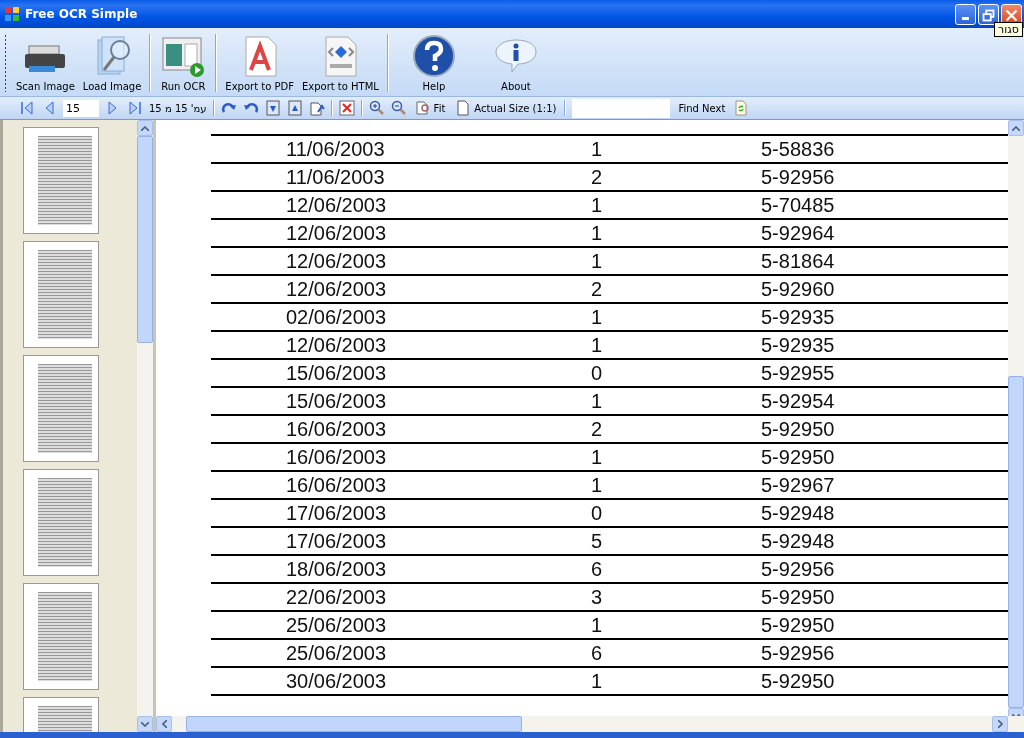 The width and height of the screenshot is (1024, 738). I want to click on page-icon, so click(463, 108).